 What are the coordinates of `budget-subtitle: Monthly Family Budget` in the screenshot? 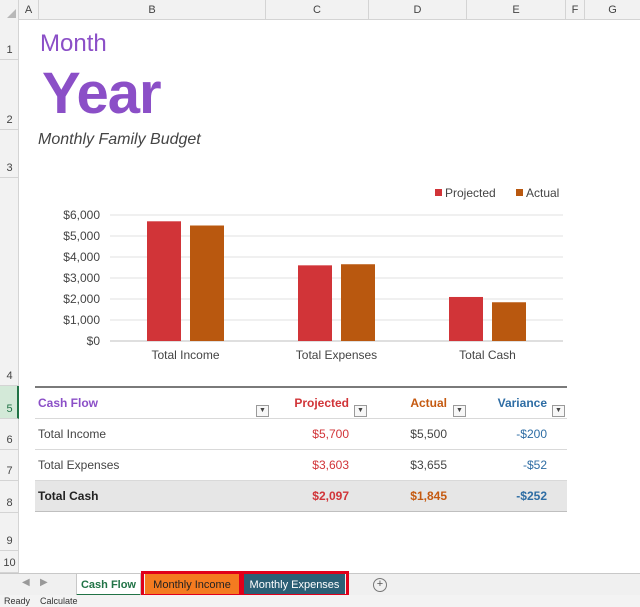 It's located at (119, 140).